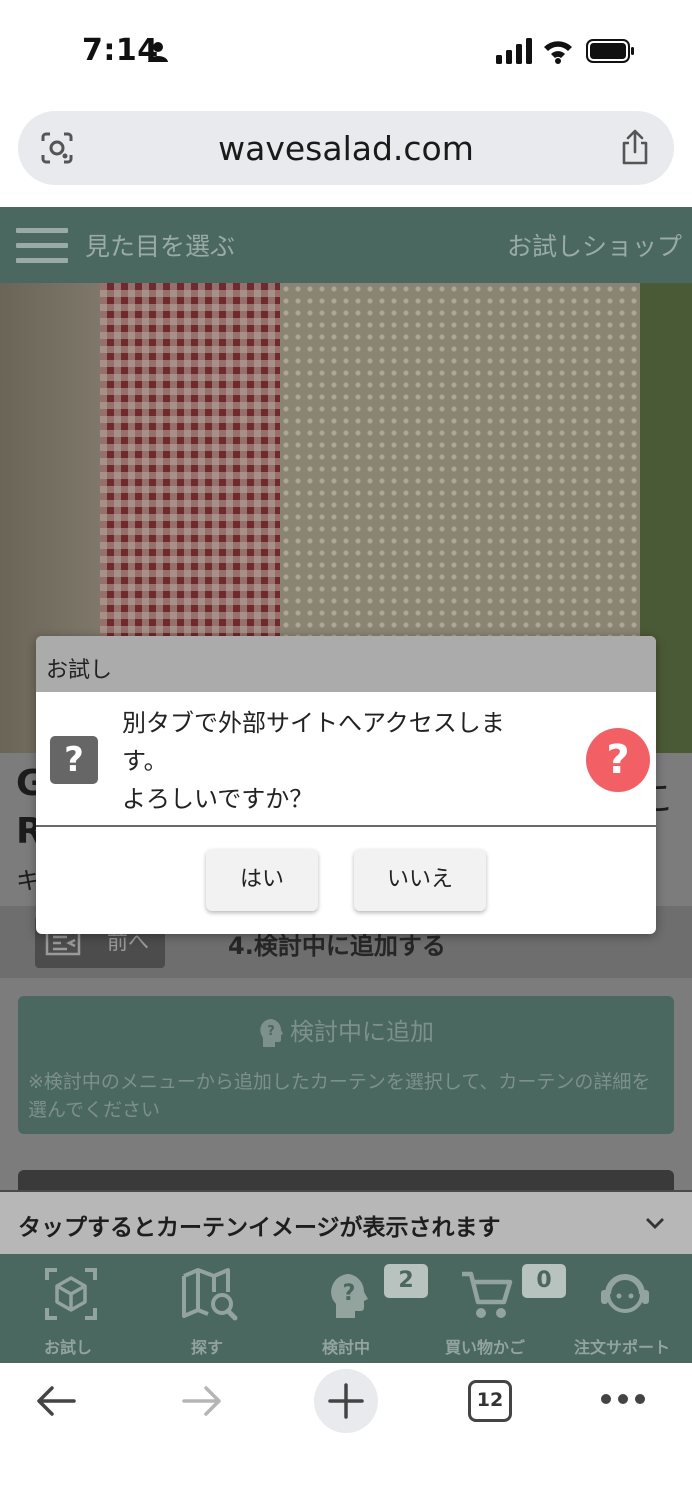 The width and height of the screenshot is (692, 1500). Describe the element at coordinates (56, 1401) in the screenshot. I see `back-arrow-icon` at that location.